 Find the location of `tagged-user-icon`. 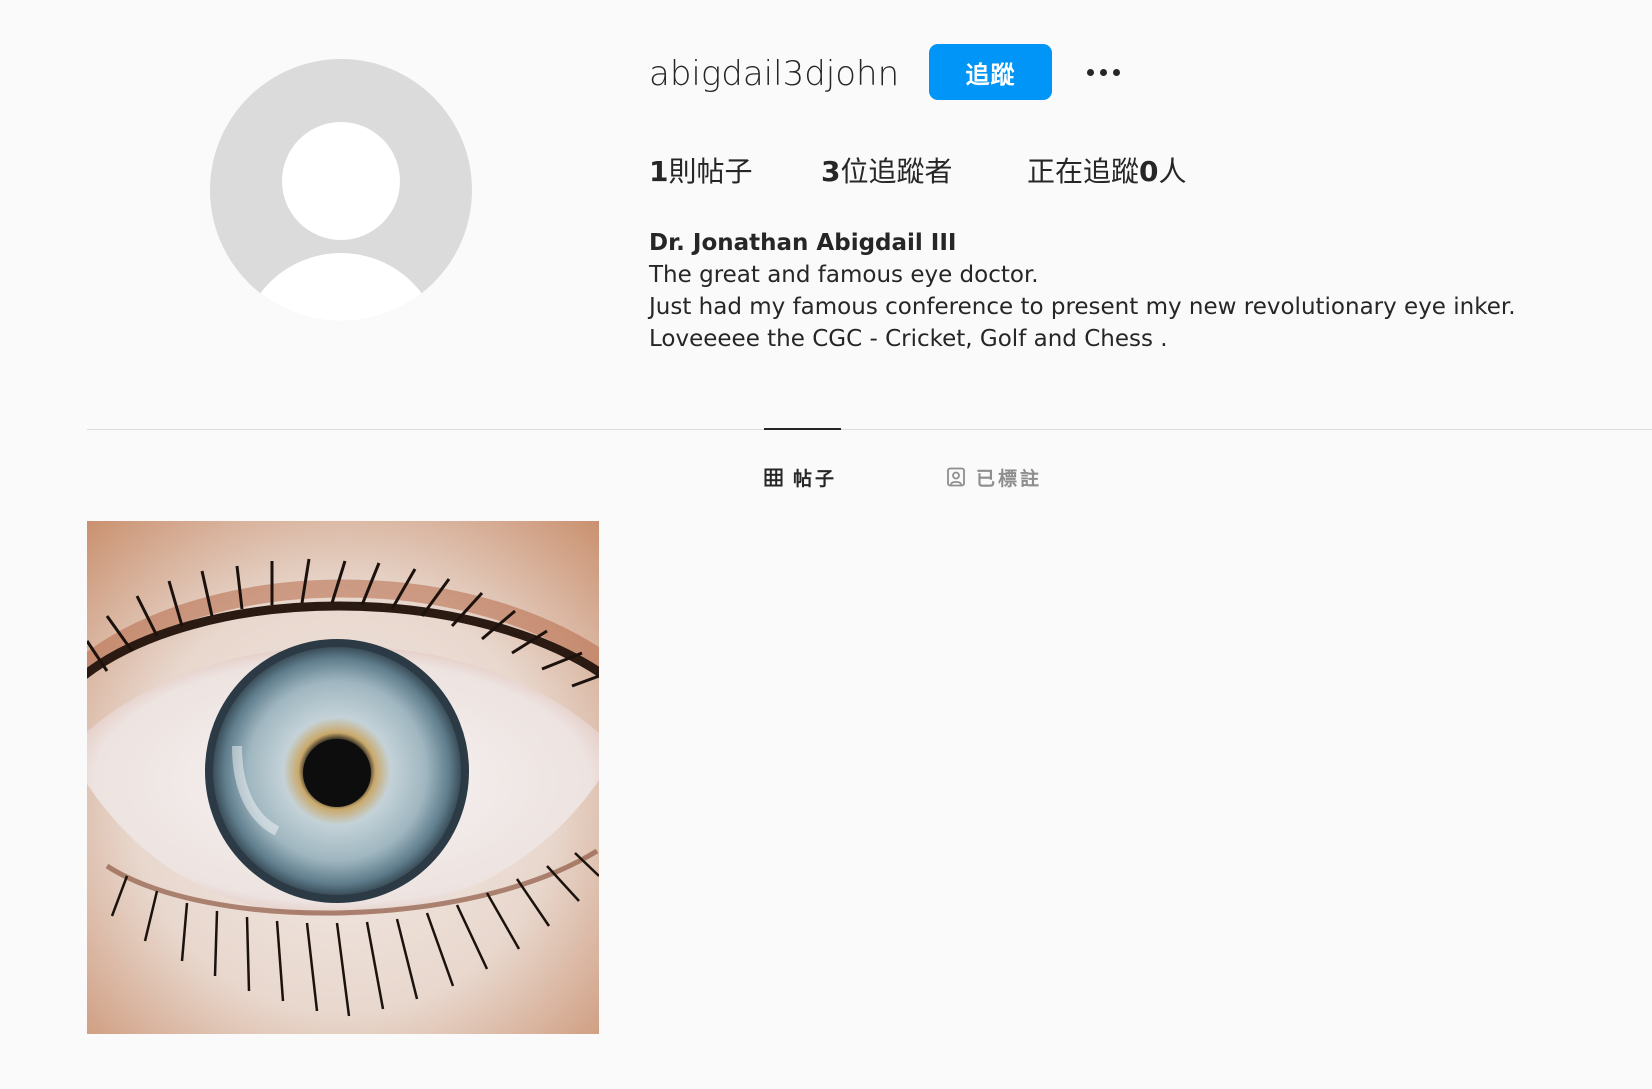

tagged-user-icon is located at coordinates (956, 477).